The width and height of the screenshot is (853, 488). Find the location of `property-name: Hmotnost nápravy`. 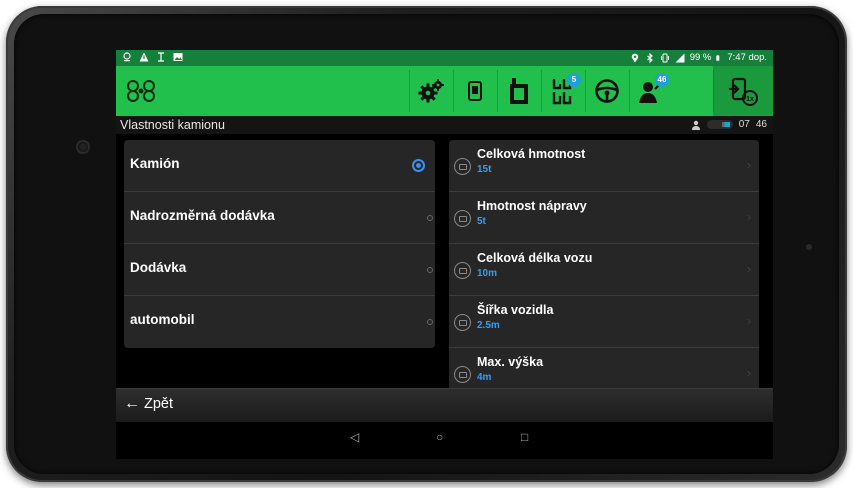

property-name: Hmotnost nápravy is located at coordinates (532, 206).